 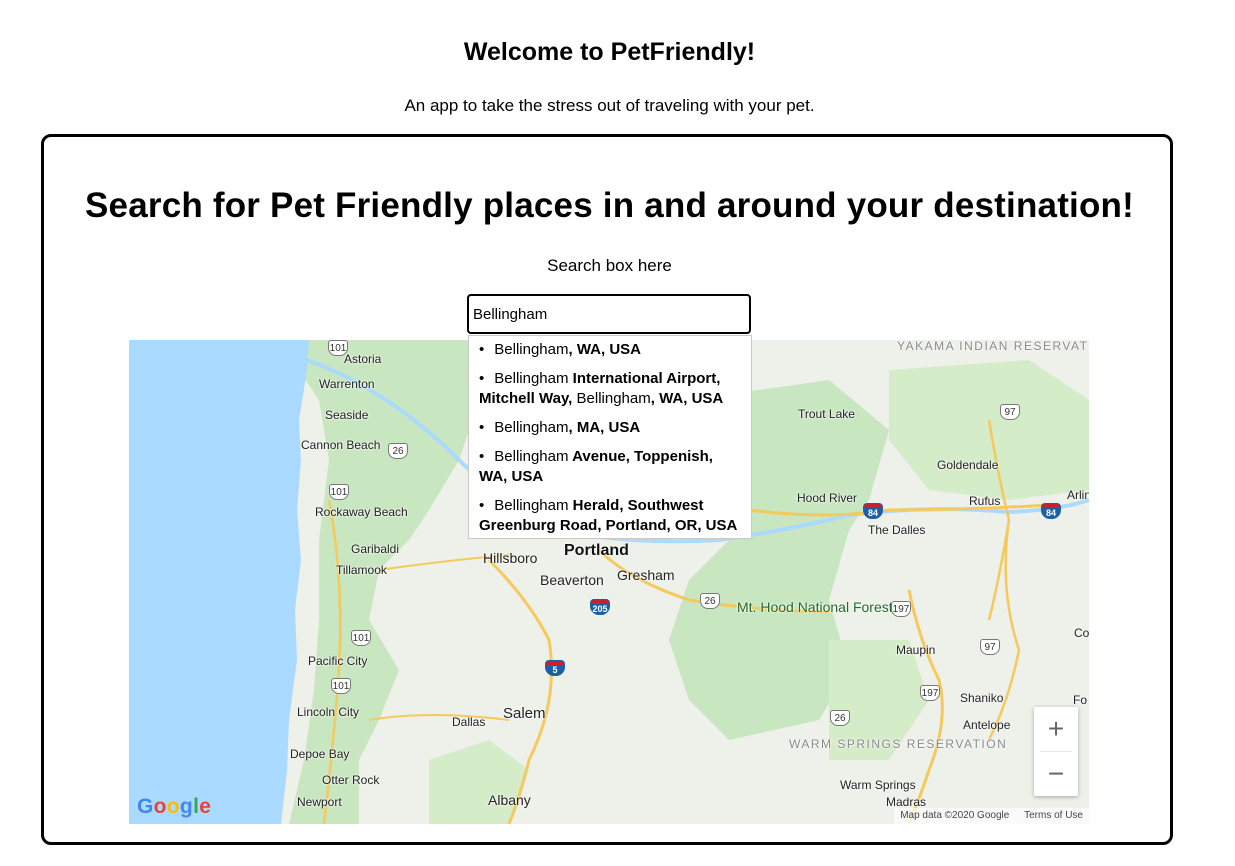 What do you see at coordinates (600, 607) in the screenshot?
I see `interstate-shield: 205` at bounding box center [600, 607].